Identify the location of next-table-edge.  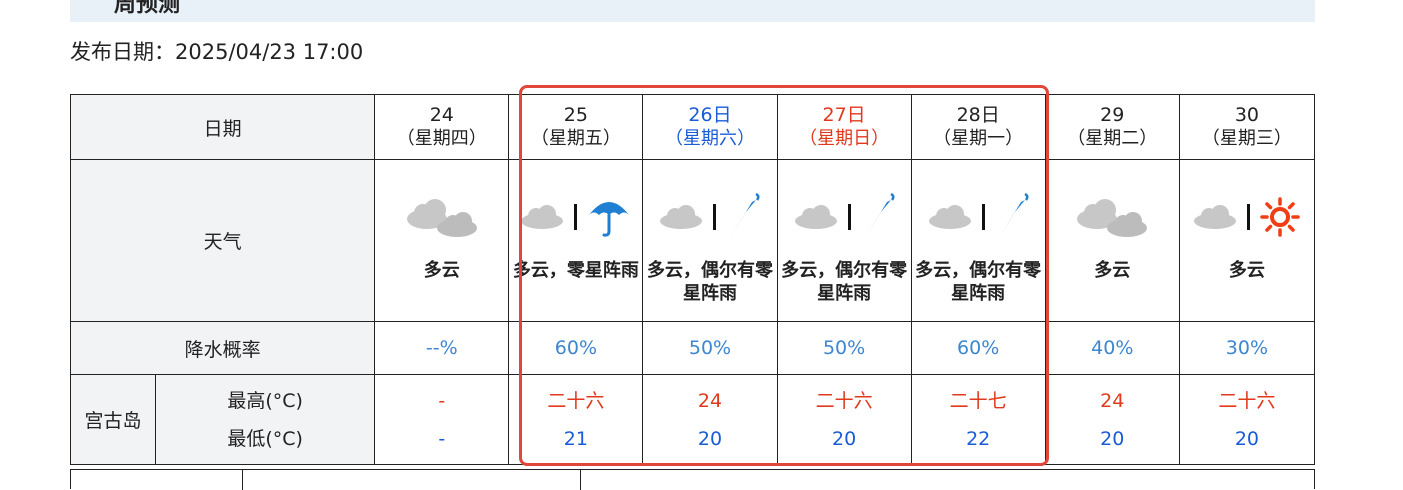
(692, 479).